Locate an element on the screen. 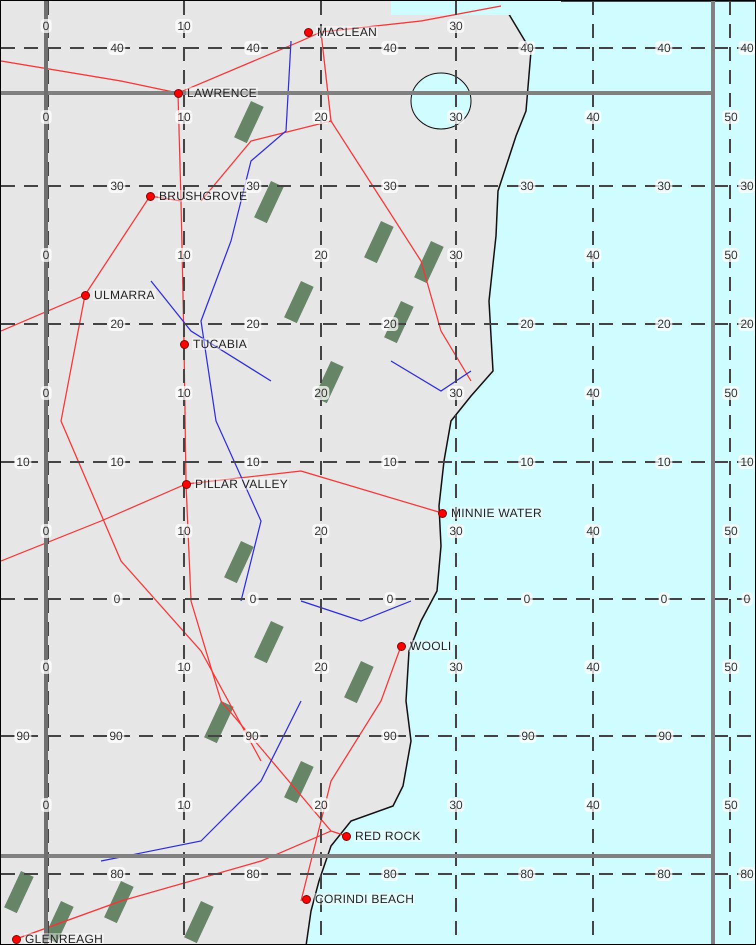 Image resolution: width=756 pixels, height=945 pixels. town-label: CORINDI BEACH is located at coordinates (365, 899).